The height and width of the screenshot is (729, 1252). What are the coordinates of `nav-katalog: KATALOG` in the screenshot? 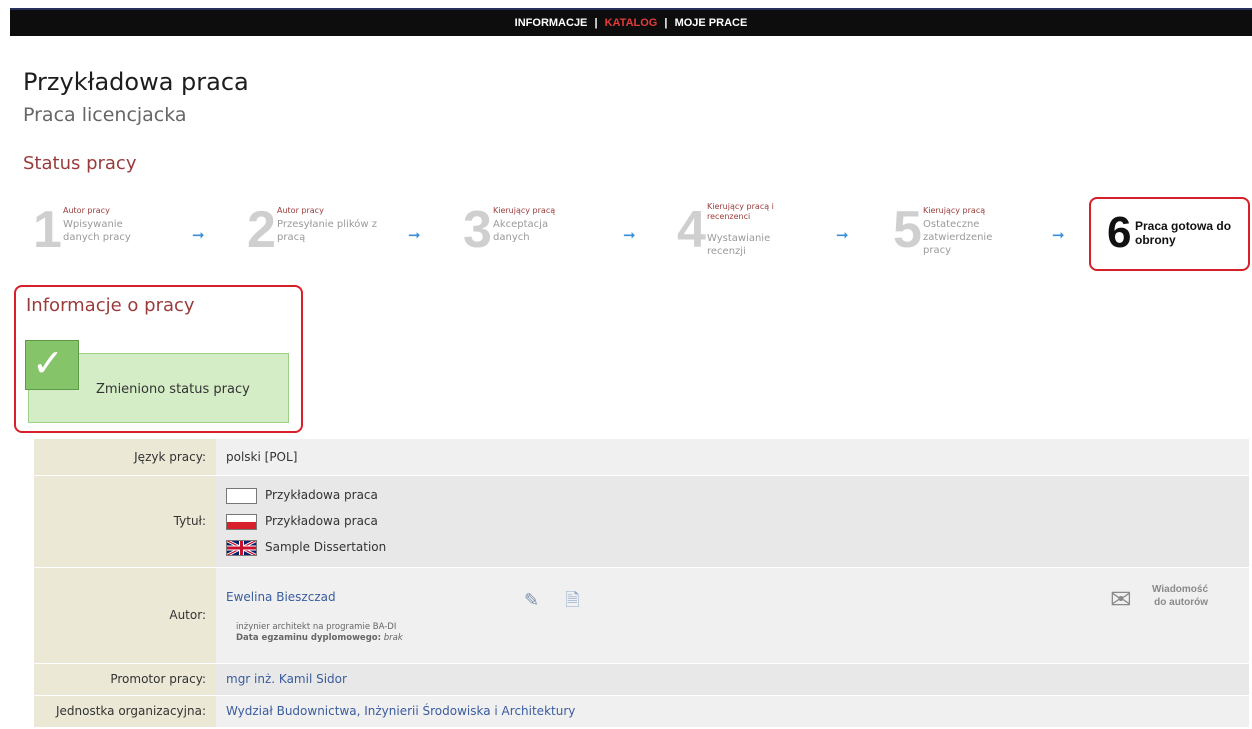 It's located at (631, 23).